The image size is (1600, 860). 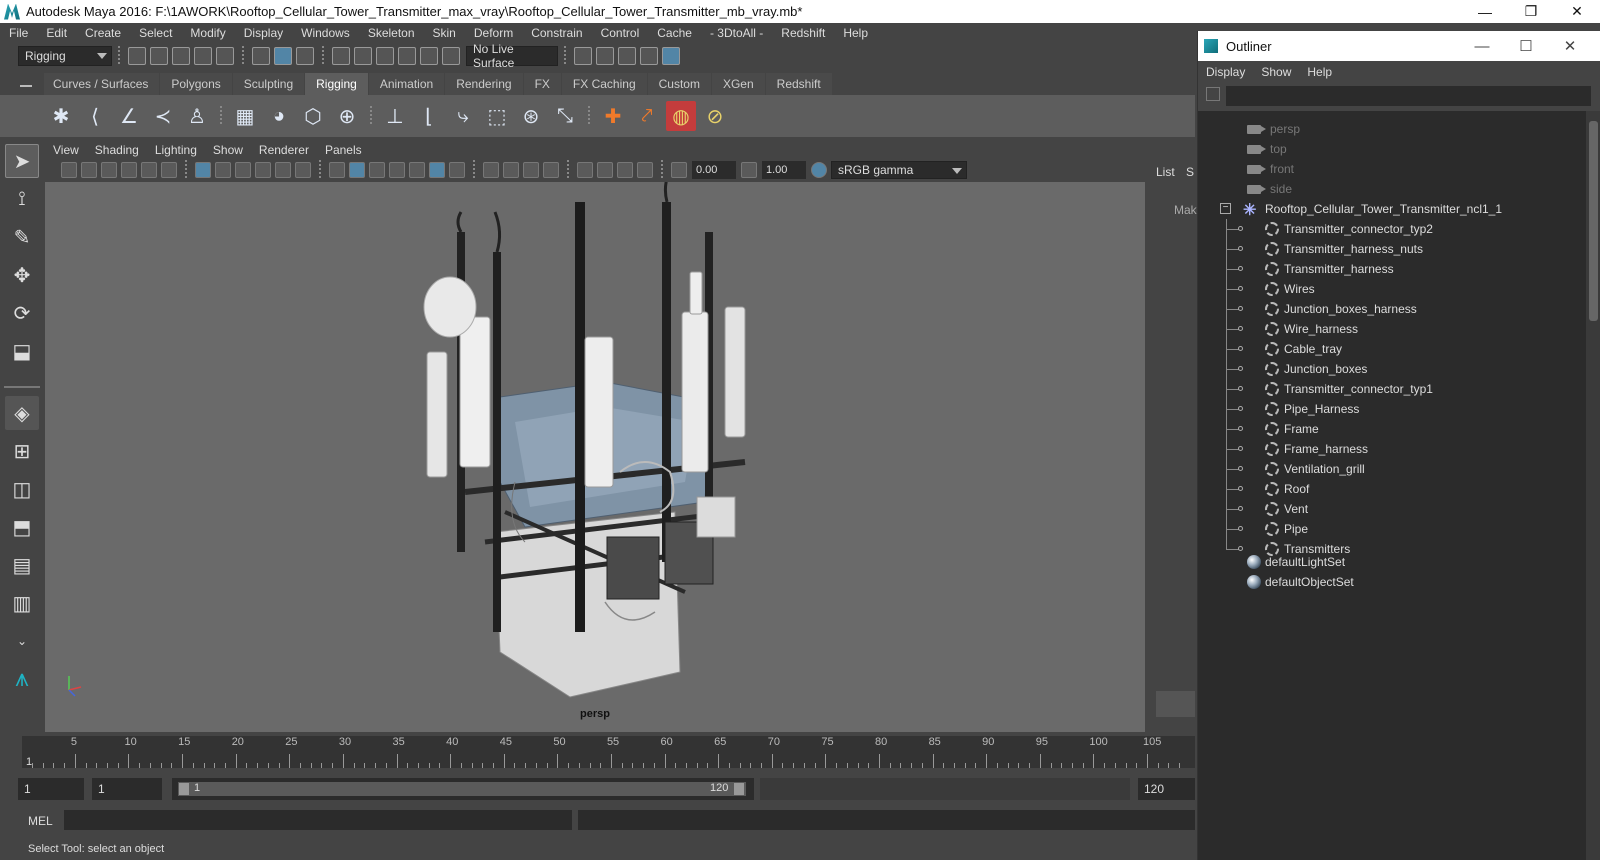 What do you see at coordinates (163, 116) in the screenshot?
I see `ik-spline-icon: ≺` at bounding box center [163, 116].